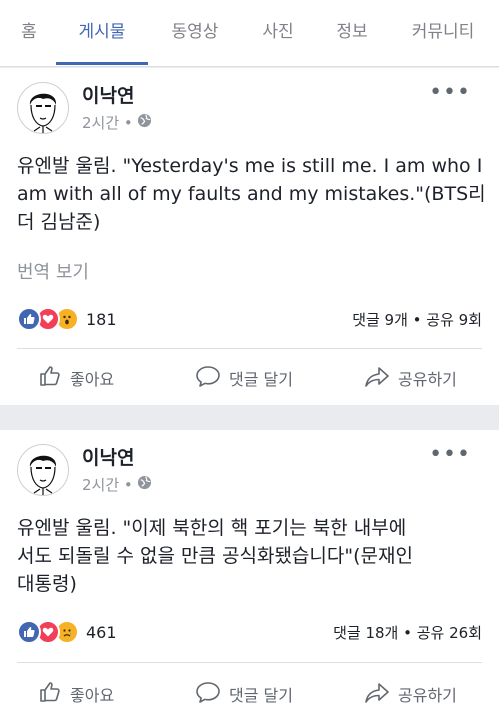 The width and height of the screenshot is (499, 726). Describe the element at coordinates (352, 32) in the screenshot. I see `tab-about: 정보` at that location.